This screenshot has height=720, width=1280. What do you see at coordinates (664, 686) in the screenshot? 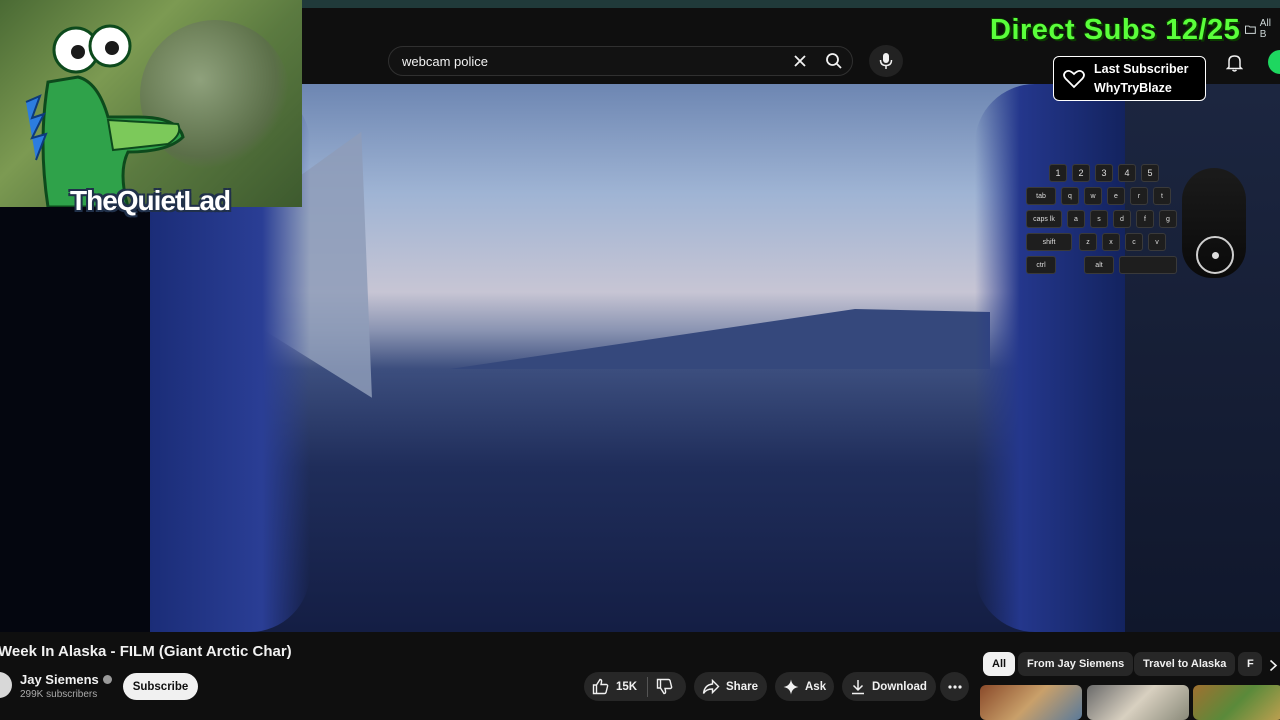
I see `thumbs-down-icon` at bounding box center [664, 686].